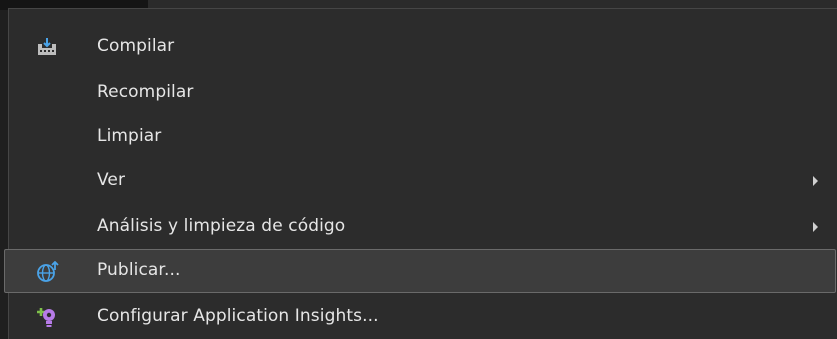 The width and height of the screenshot is (837, 339). I want to click on publish-globe-icon, so click(48, 271).